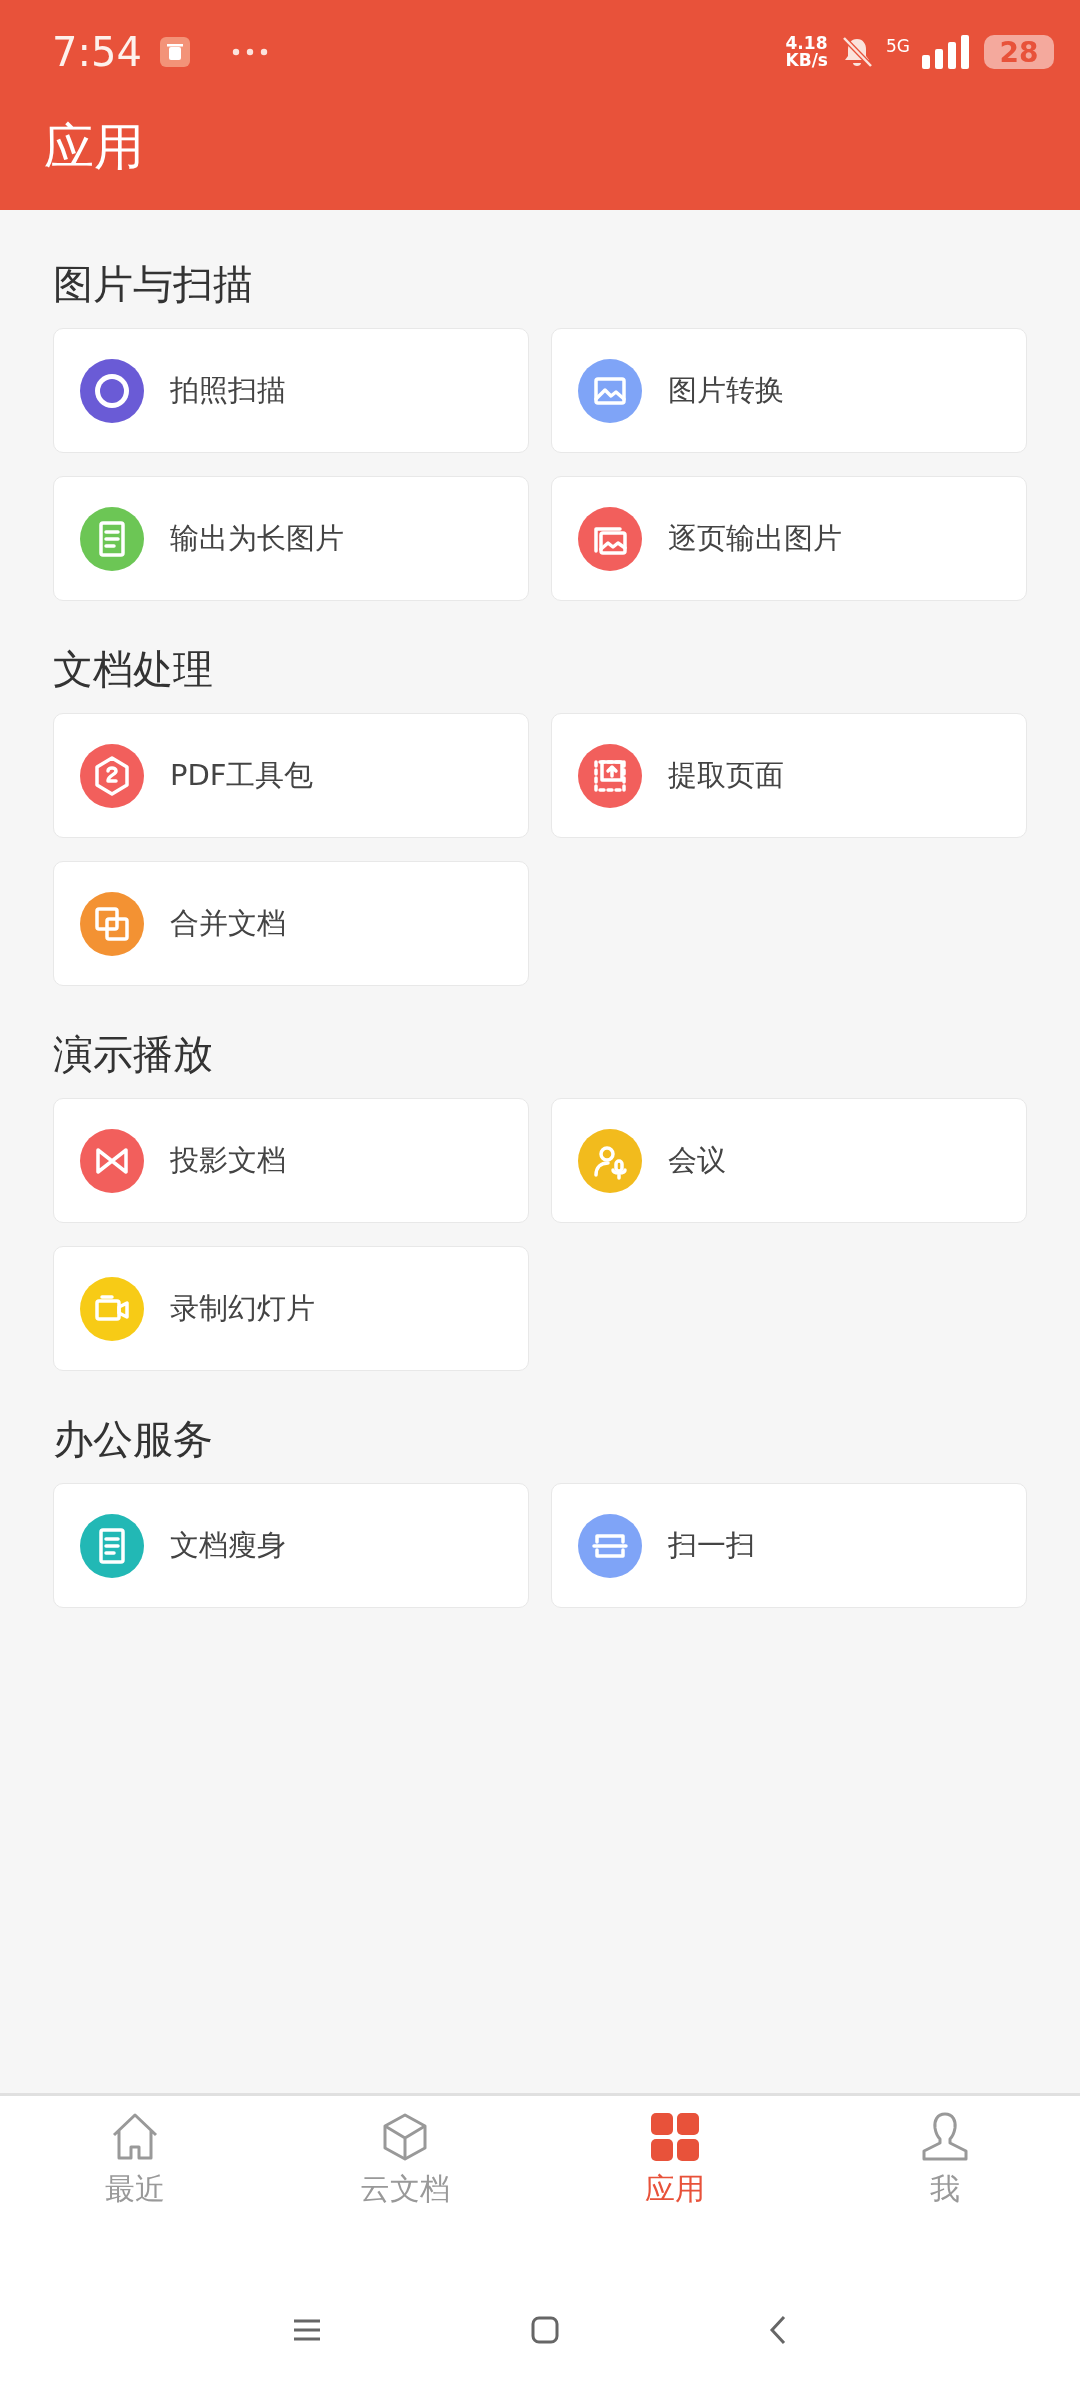 Image resolution: width=1080 pixels, height=2400 pixels. Describe the element at coordinates (806, 60) in the screenshot. I see `speed-unit: KB/s` at that location.